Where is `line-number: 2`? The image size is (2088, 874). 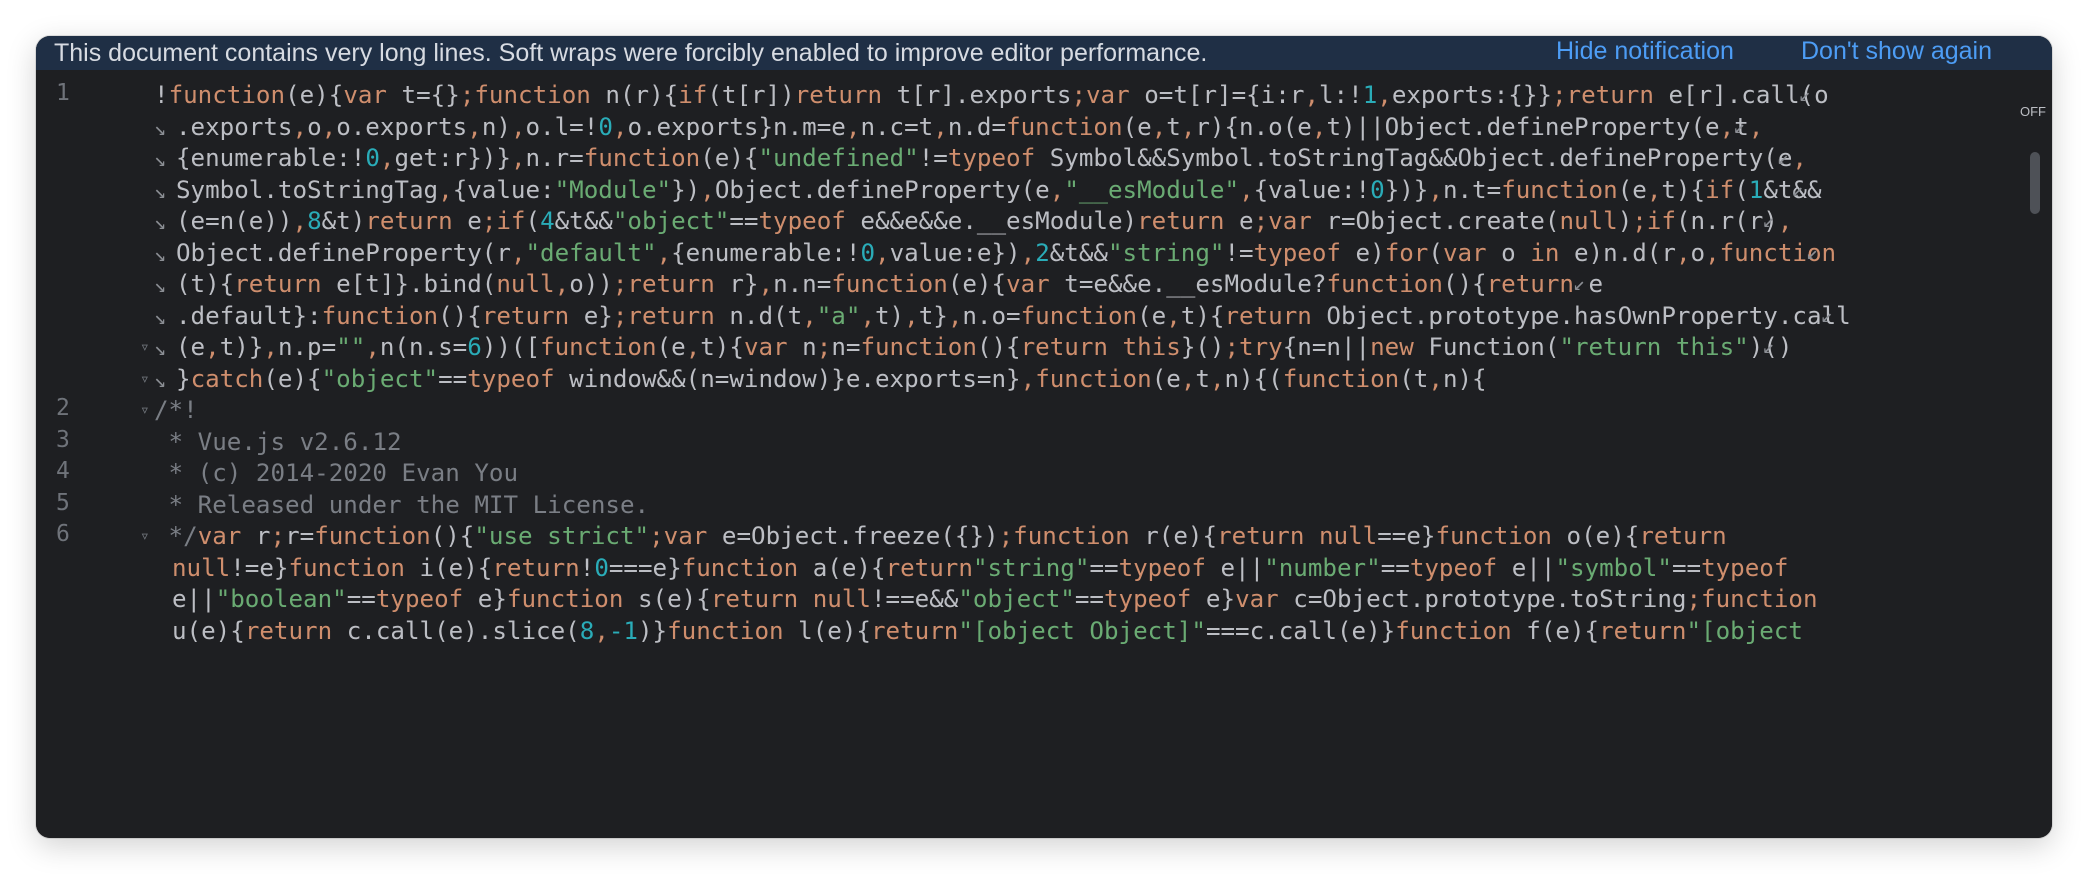 line-number: 2 is located at coordinates (63, 408).